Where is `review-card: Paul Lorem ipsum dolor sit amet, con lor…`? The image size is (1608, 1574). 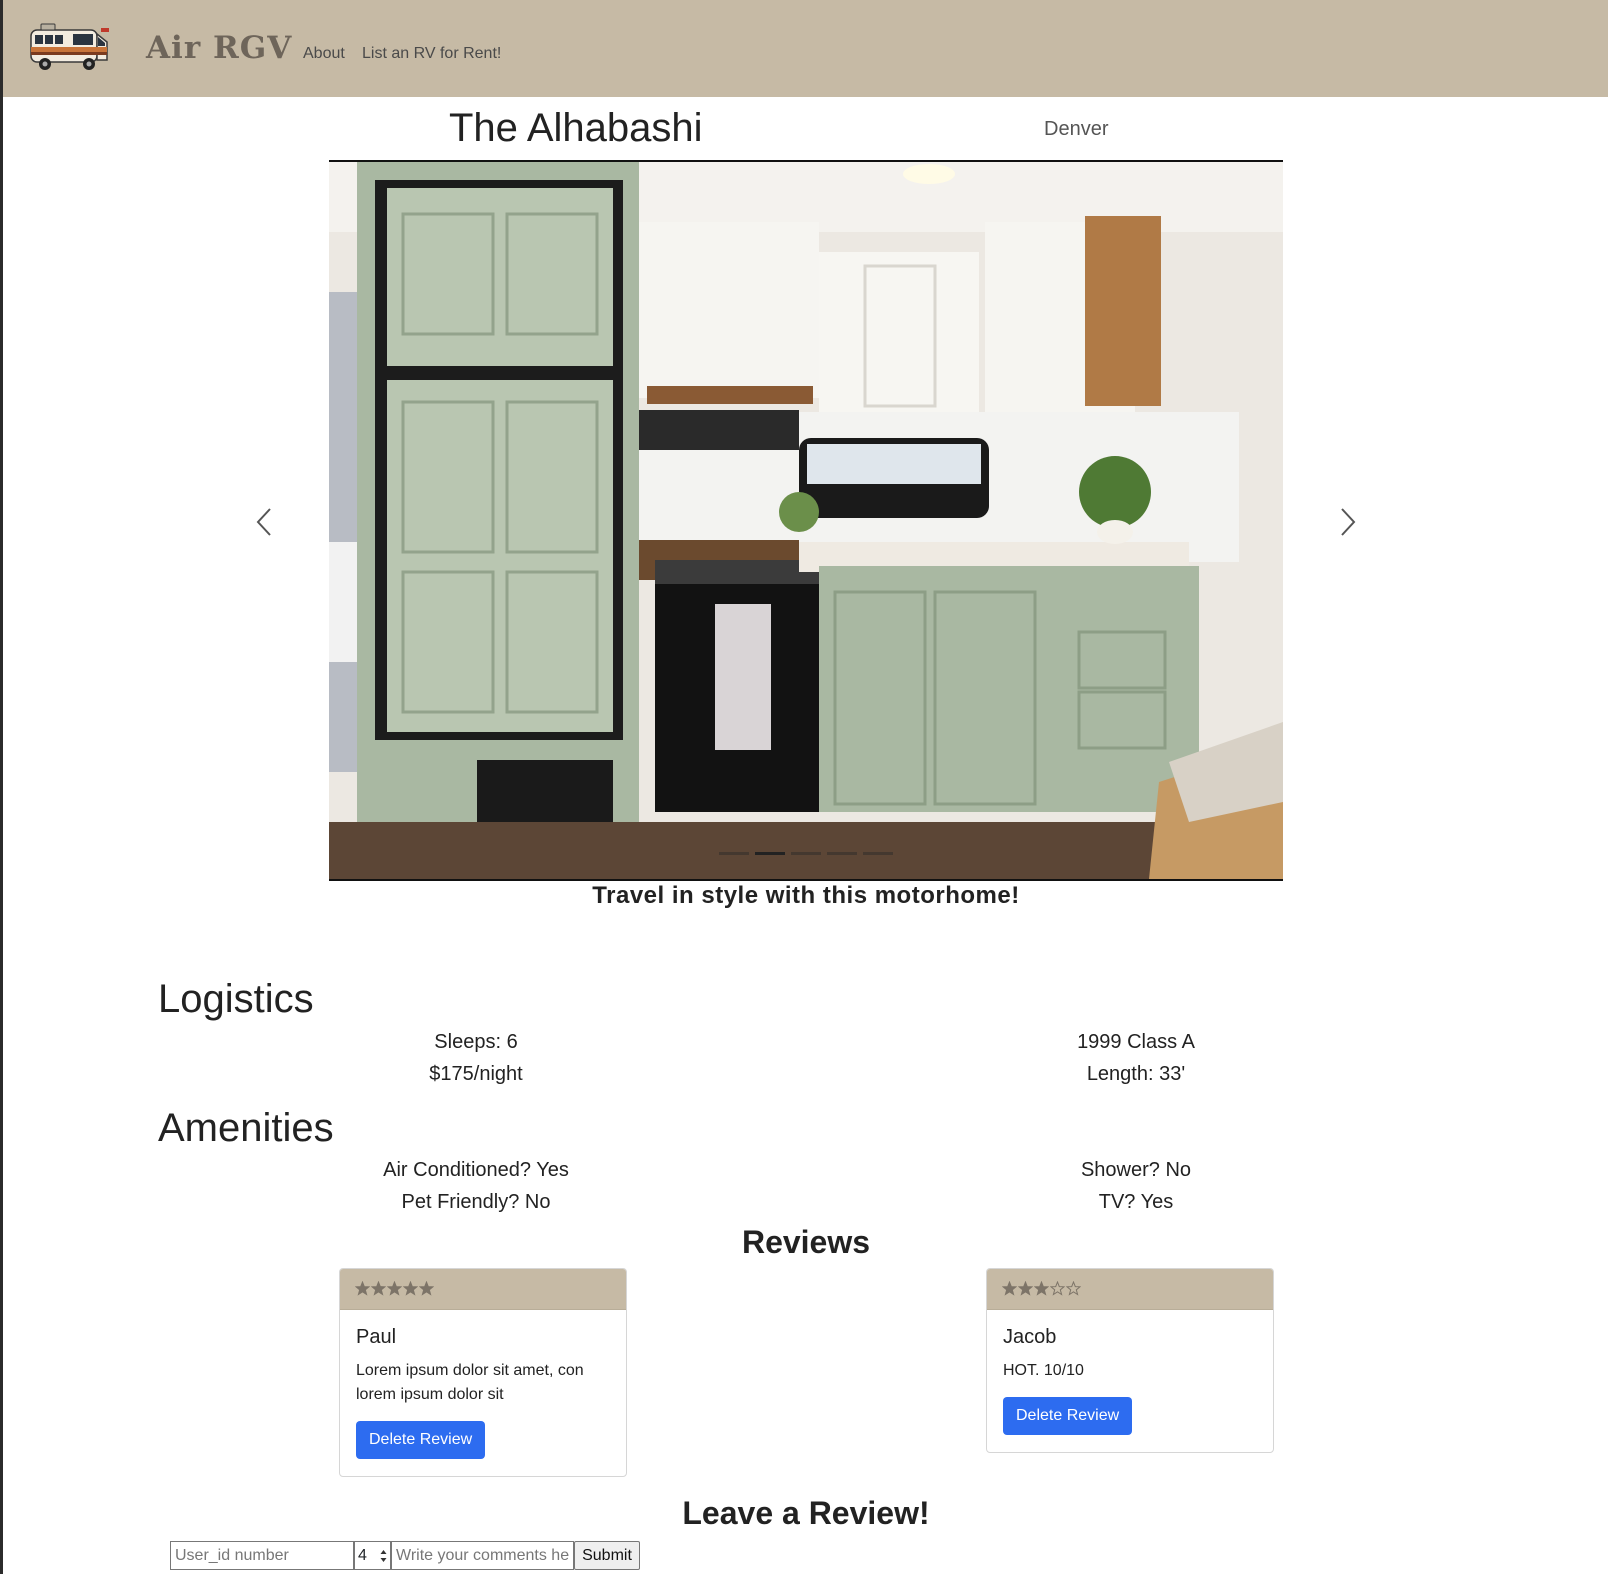 review-card: Paul Lorem ipsum dolor sit amet, con lor… is located at coordinates (483, 1372).